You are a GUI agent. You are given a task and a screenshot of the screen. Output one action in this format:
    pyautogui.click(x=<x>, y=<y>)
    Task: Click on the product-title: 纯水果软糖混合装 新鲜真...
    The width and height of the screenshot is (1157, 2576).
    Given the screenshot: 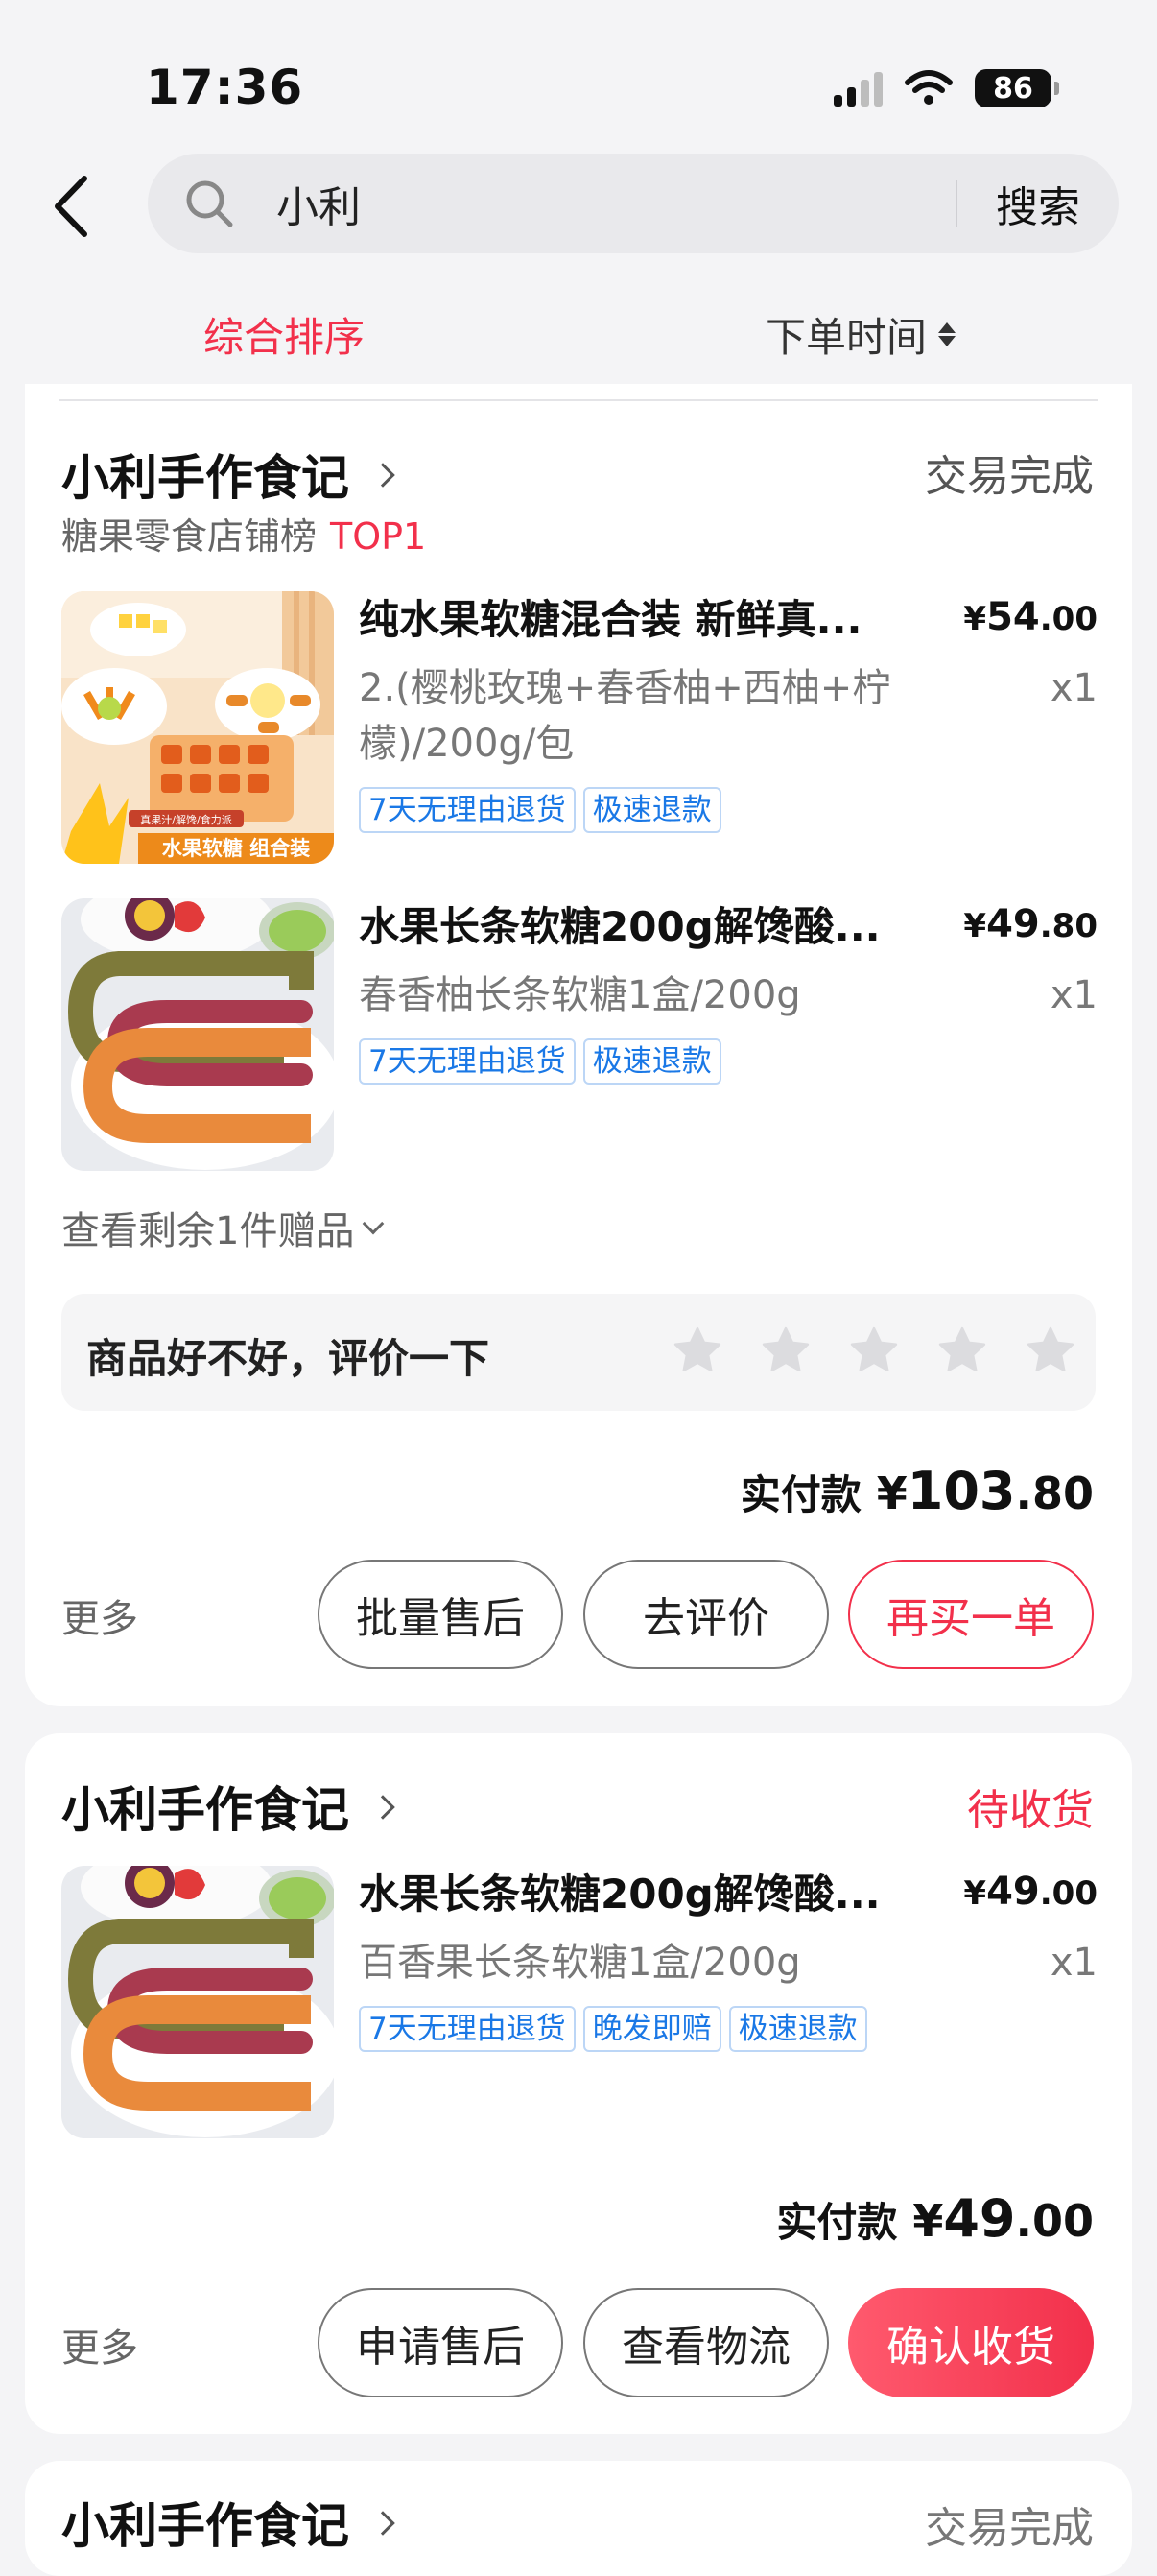 What is the action you would take?
    pyautogui.click(x=610, y=619)
    